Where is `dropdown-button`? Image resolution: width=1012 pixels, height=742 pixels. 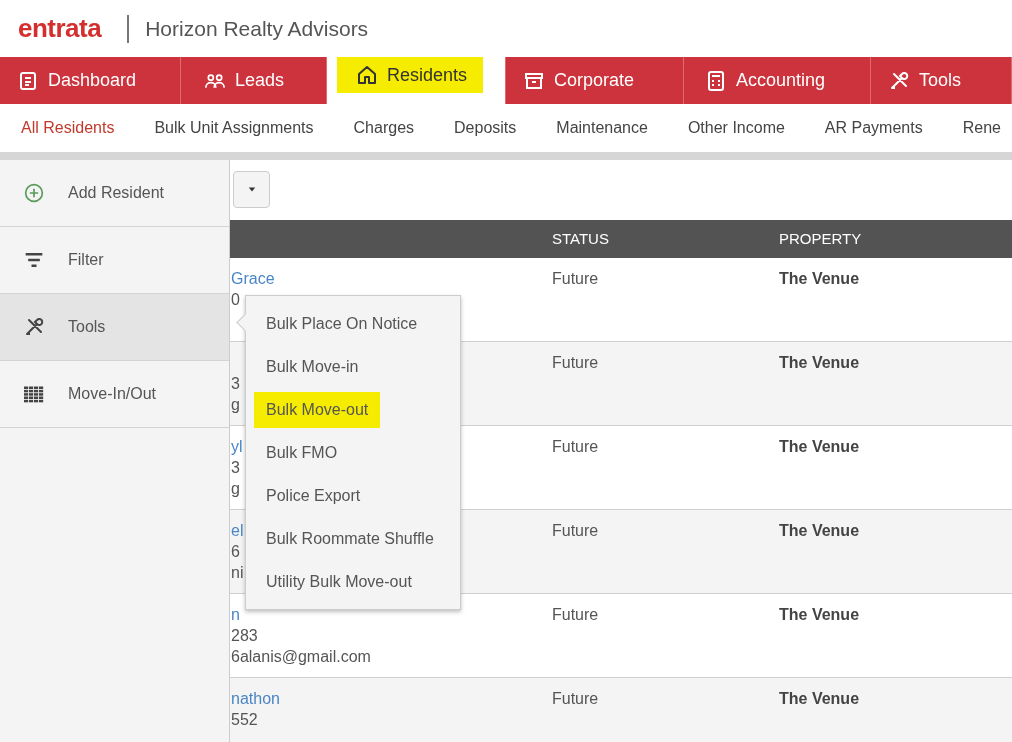 dropdown-button is located at coordinates (251, 190).